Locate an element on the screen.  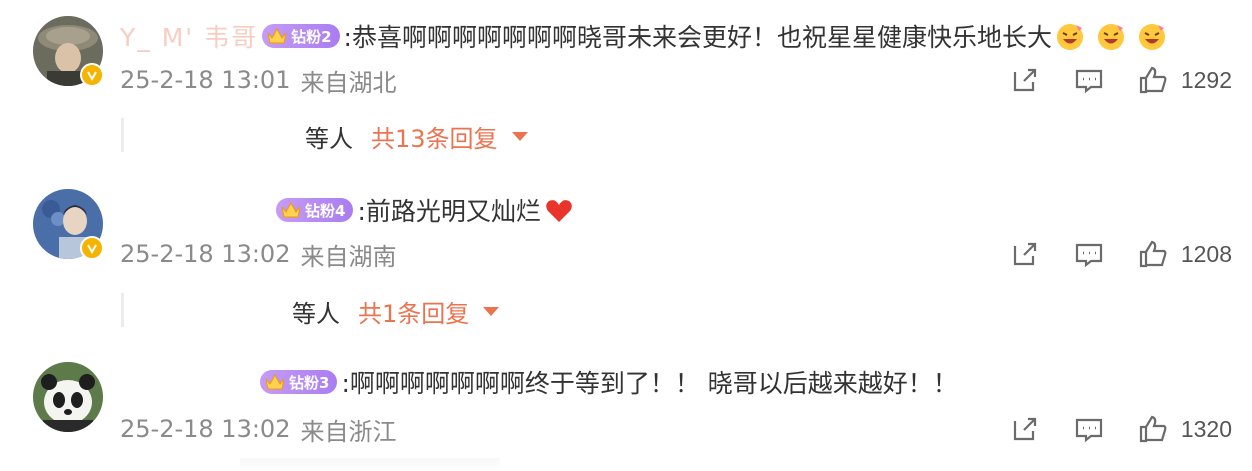
comment-meta: 25-2-18 13:01 来自湖北 is located at coordinates (258, 80).